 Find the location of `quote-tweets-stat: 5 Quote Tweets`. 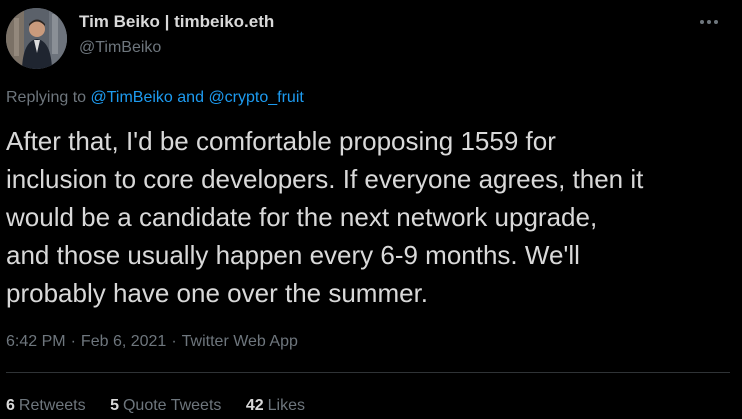

quote-tweets-stat: 5 Quote Tweets is located at coordinates (165, 405).